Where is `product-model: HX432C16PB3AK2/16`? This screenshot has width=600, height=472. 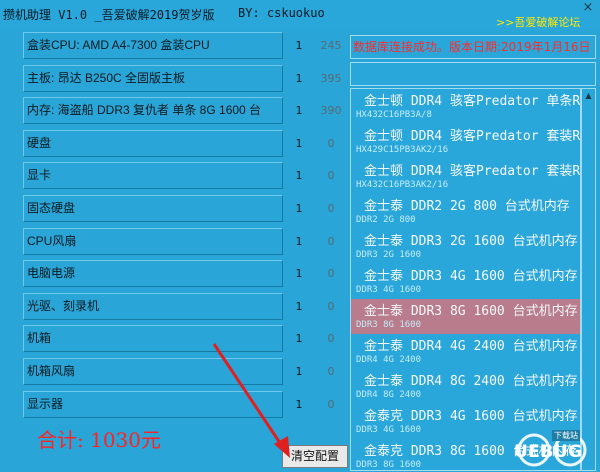
product-model: HX432C16PB3AK2/16 is located at coordinates (402, 185).